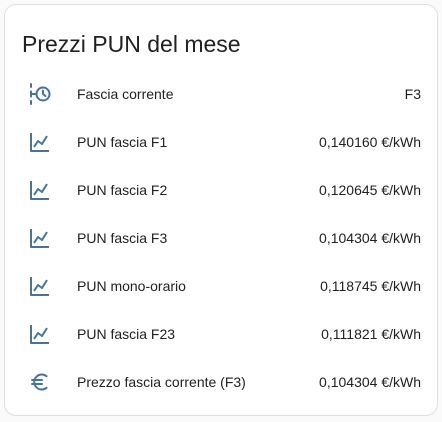  What do you see at coordinates (221, 286) in the screenshot?
I see `entity-row-pun-mono-orario: PUN mono-orario 0,118745 €/kWh` at bounding box center [221, 286].